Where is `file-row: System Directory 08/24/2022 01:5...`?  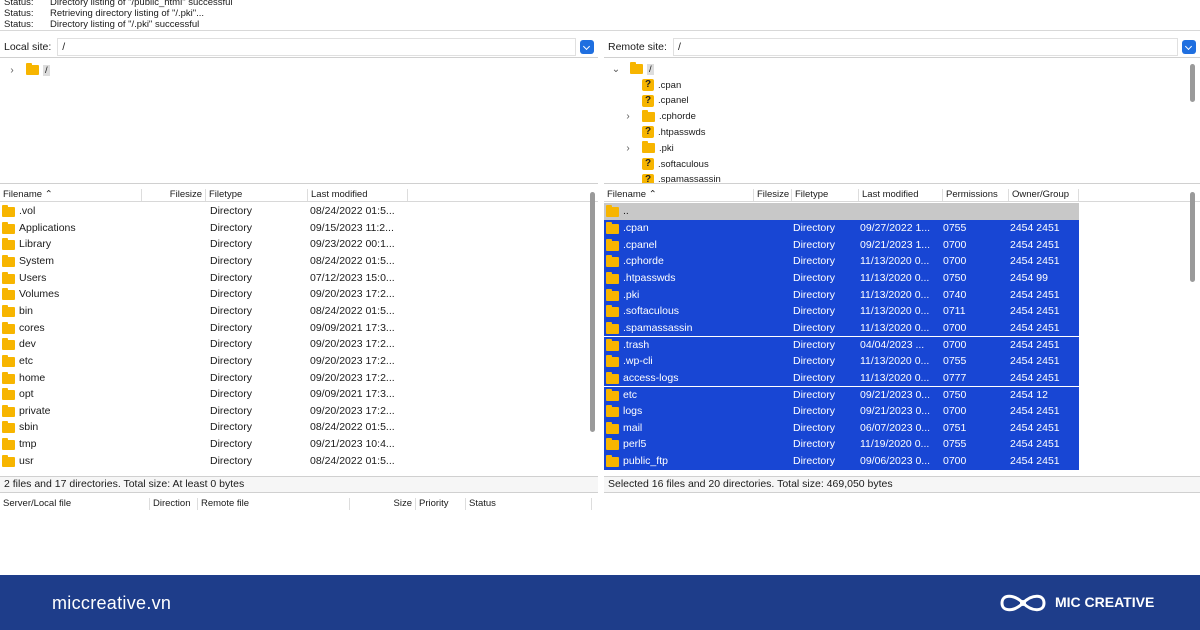 file-row: System Directory 08/24/2022 01:5... is located at coordinates (293, 261).